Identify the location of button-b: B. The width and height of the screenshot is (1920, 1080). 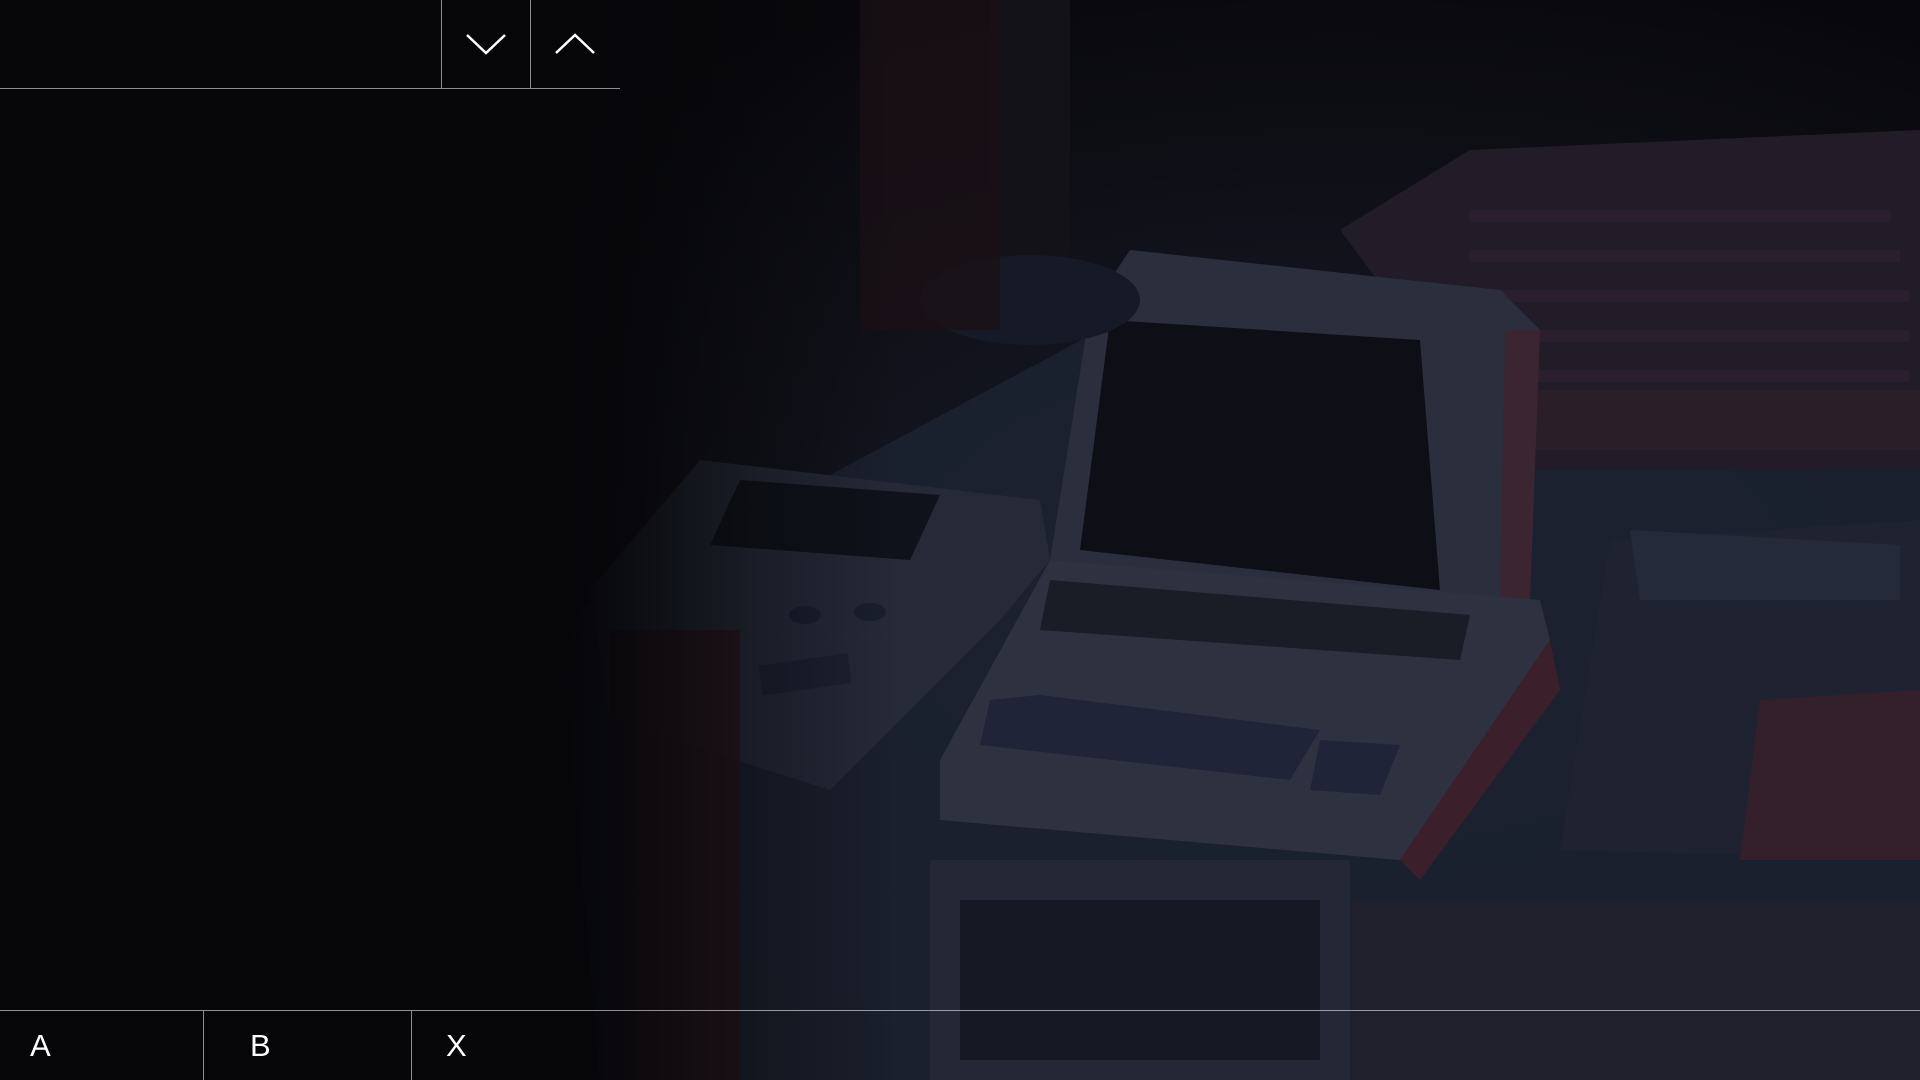
(308, 1045).